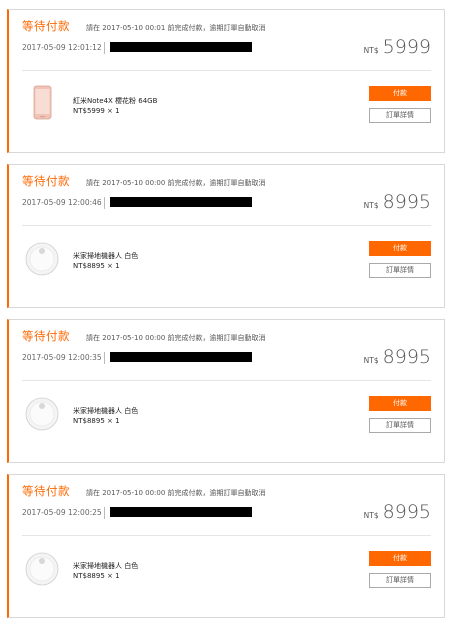 Image resolution: width=451 pixels, height=623 pixels. Describe the element at coordinates (42, 103) in the screenshot. I see `phone-icon` at that location.